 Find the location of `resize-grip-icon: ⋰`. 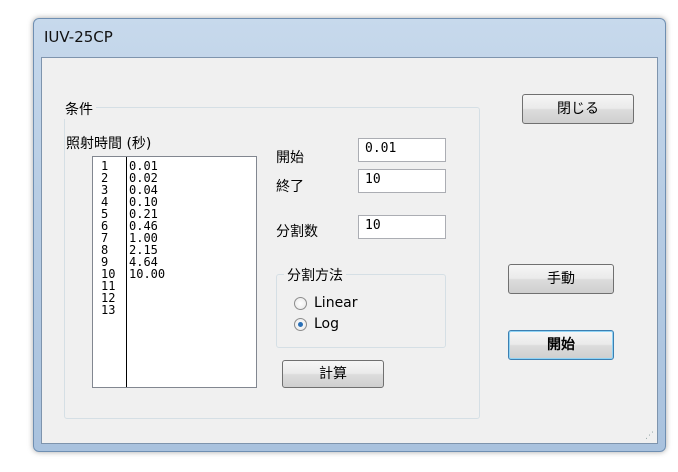

resize-grip-icon: ⋰ is located at coordinates (649, 436).